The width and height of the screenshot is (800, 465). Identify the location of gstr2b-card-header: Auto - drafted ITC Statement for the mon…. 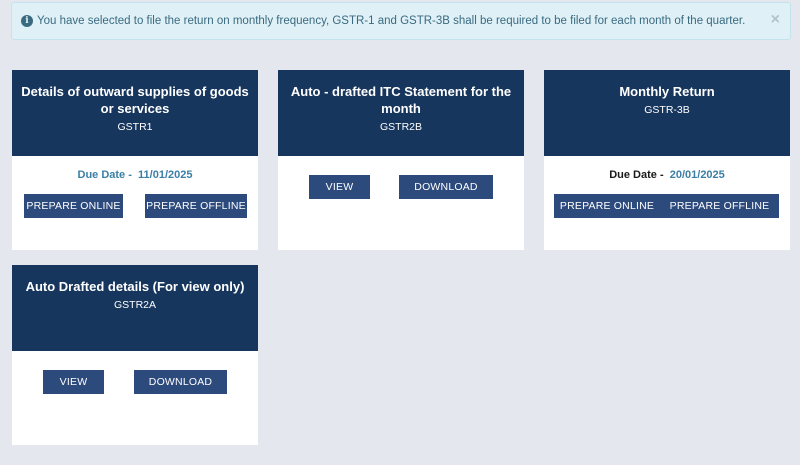
(401, 113).